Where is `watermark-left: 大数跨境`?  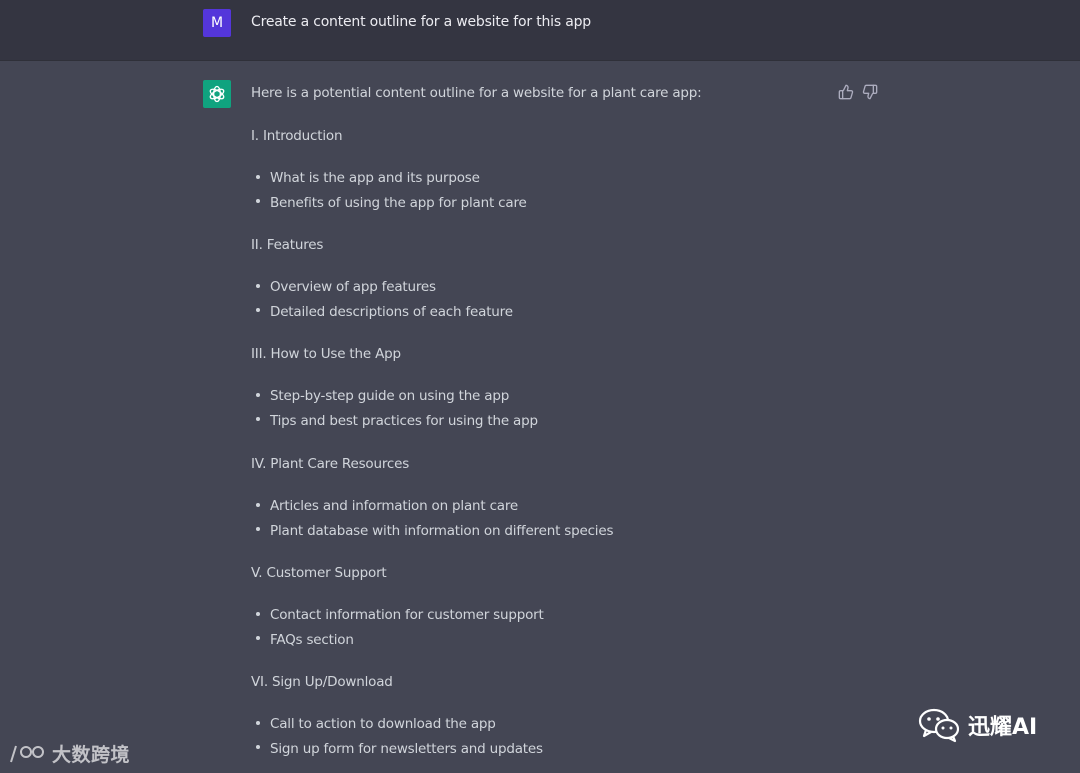
watermark-left: 大数跨境 is located at coordinates (69, 753).